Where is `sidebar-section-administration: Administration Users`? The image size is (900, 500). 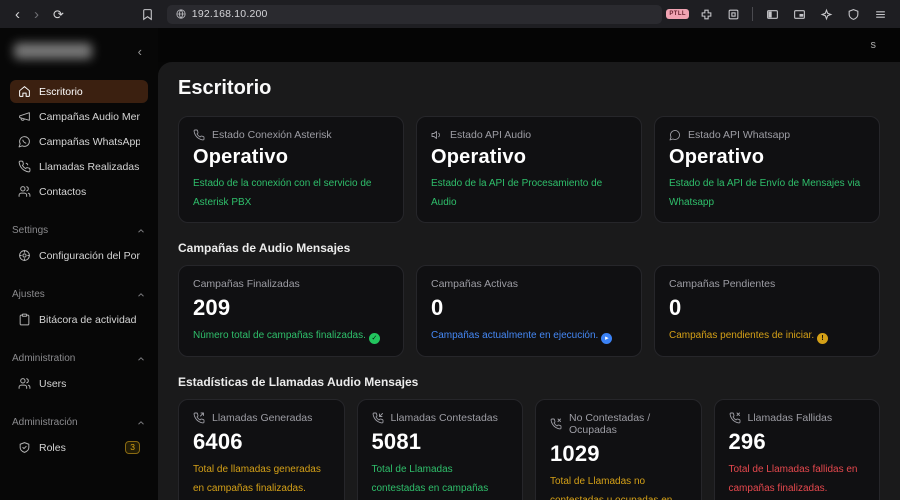 sidebar-section-administration: Administration Users is located at coordinates (79, 374).